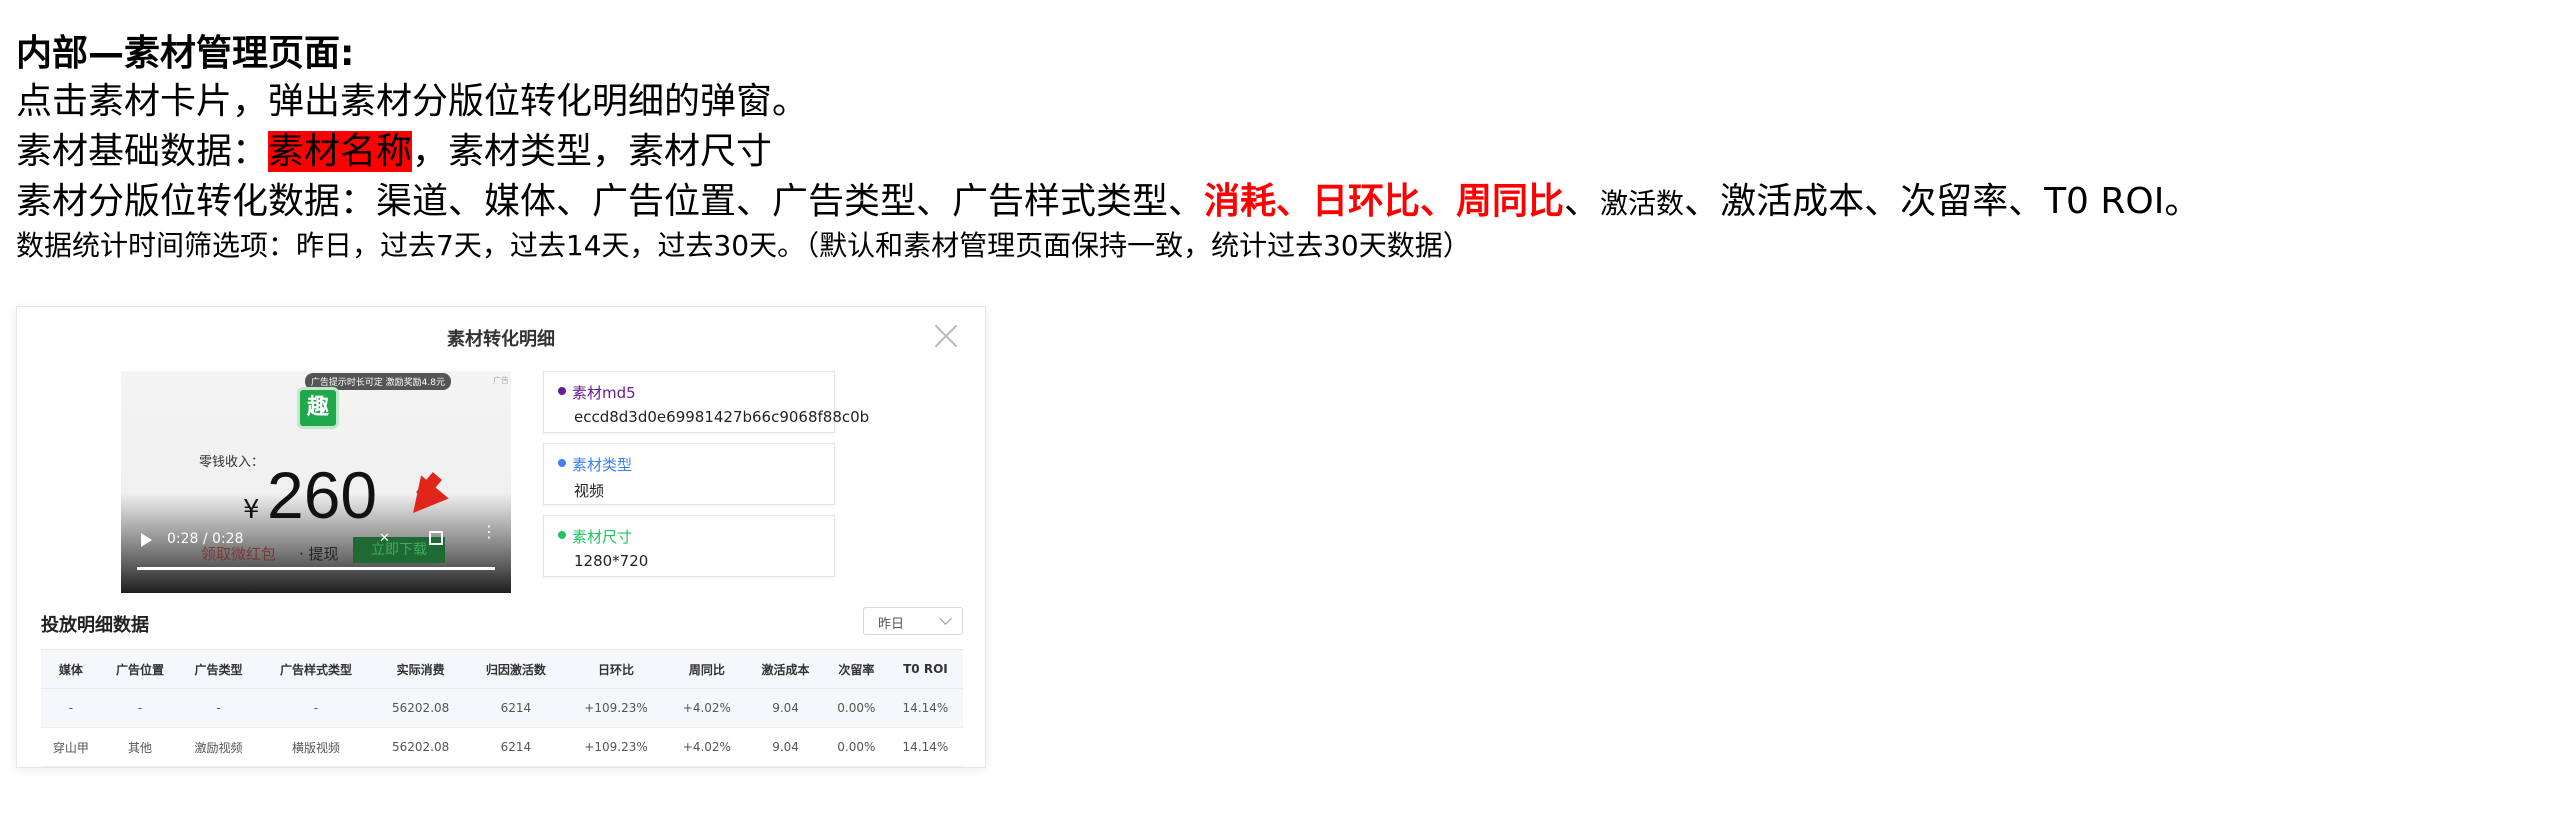  I want to click on type-value: 视频, so click(589, 491).